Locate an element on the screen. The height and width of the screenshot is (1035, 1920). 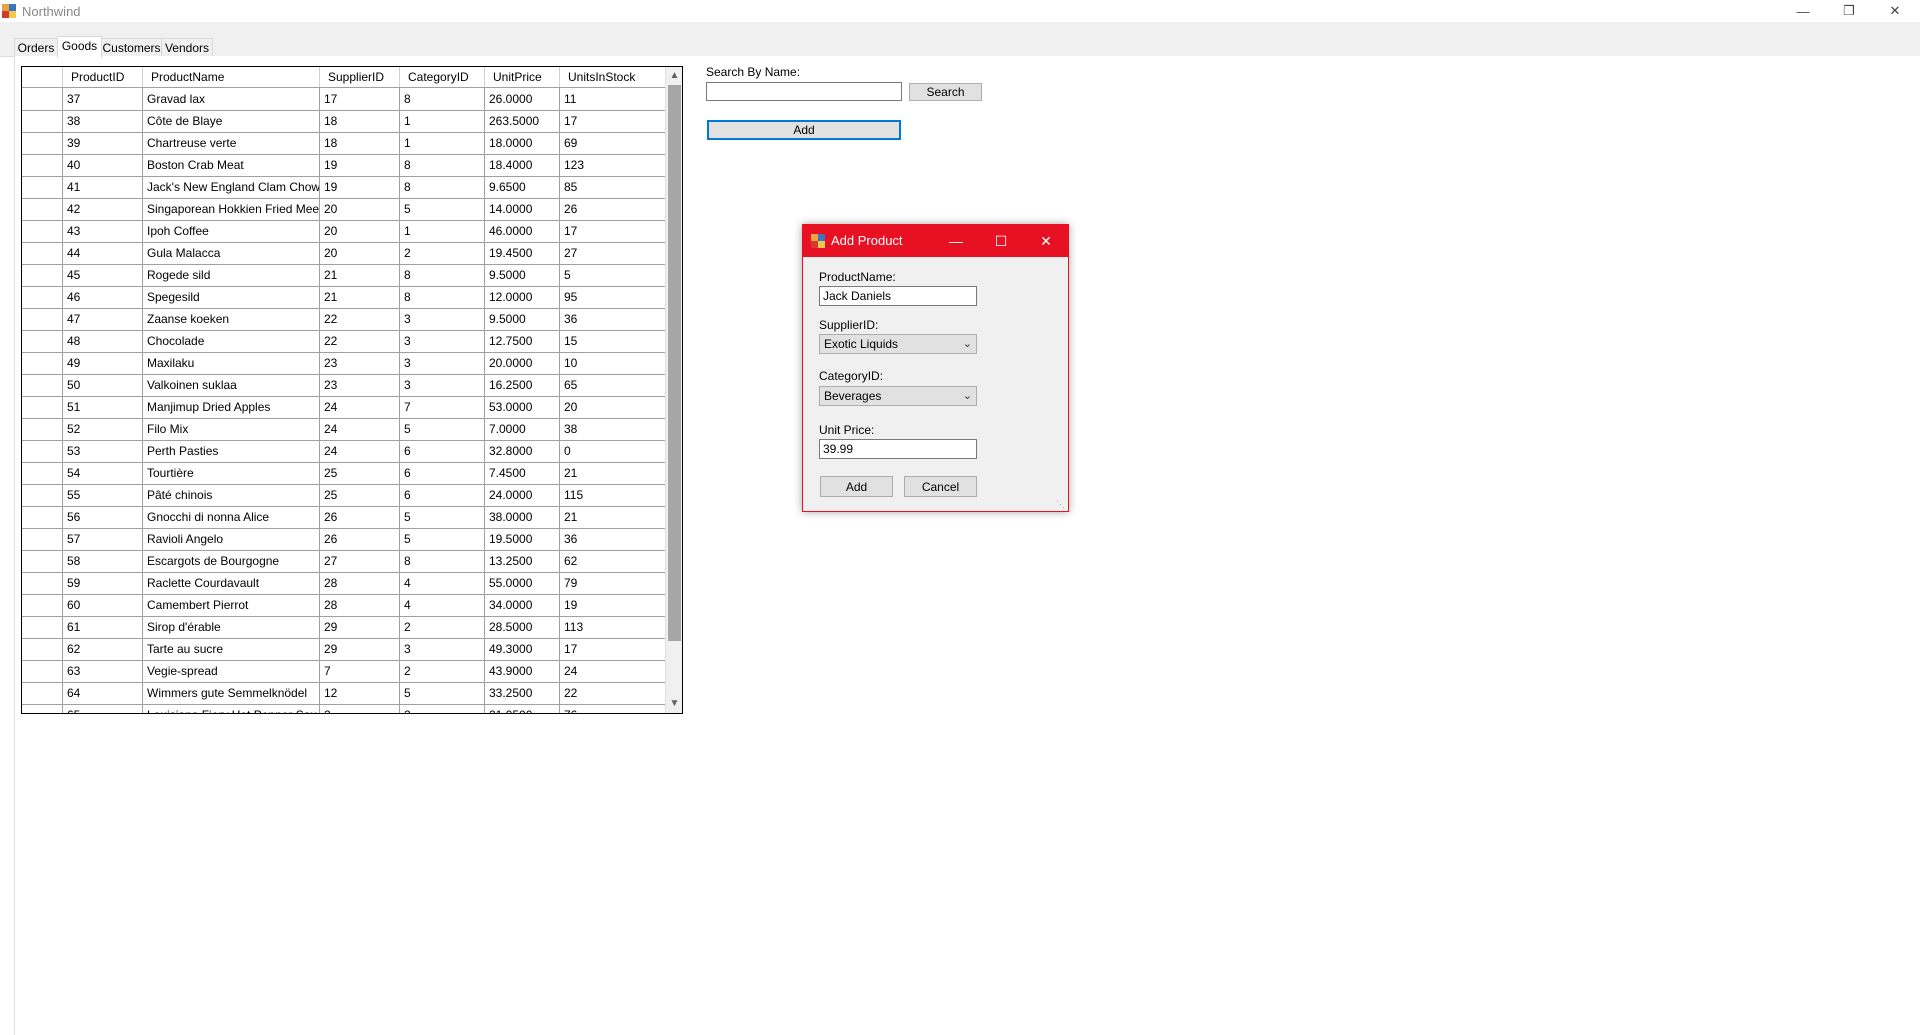
cell-productid: 48 is located at coordinates (103, 341).